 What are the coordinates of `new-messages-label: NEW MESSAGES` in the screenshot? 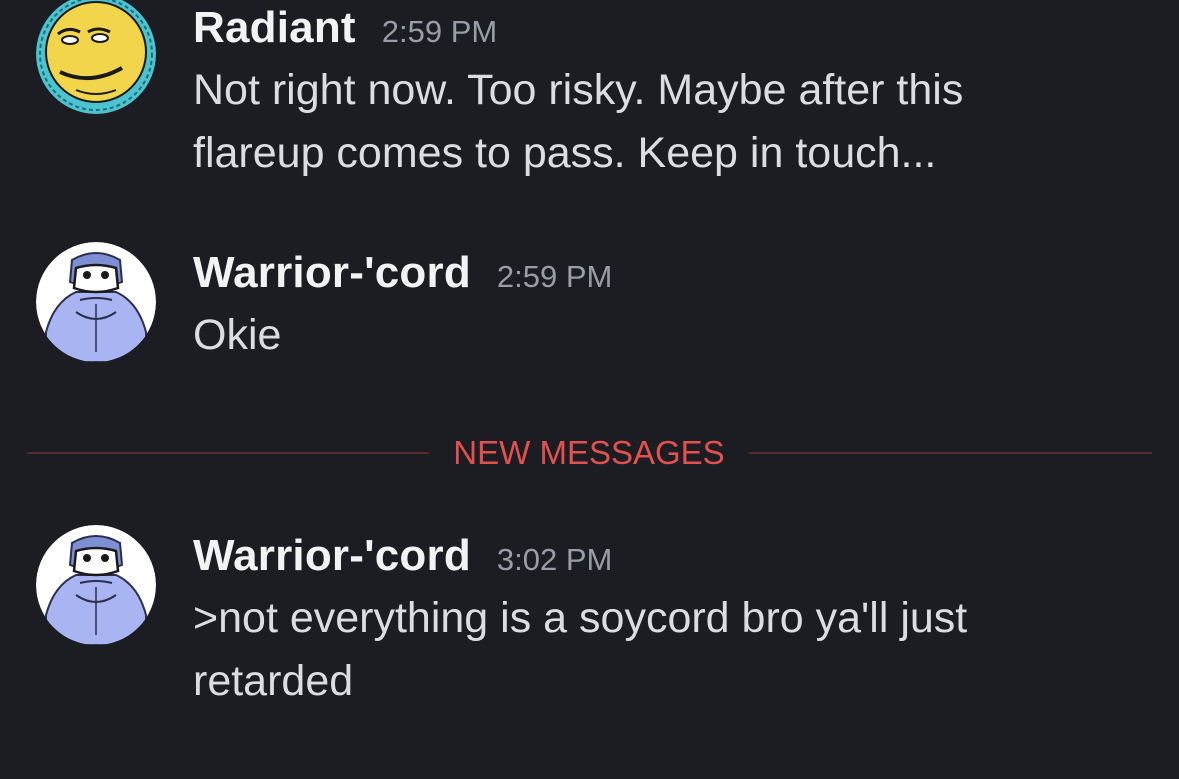 It's located at (589, 452).